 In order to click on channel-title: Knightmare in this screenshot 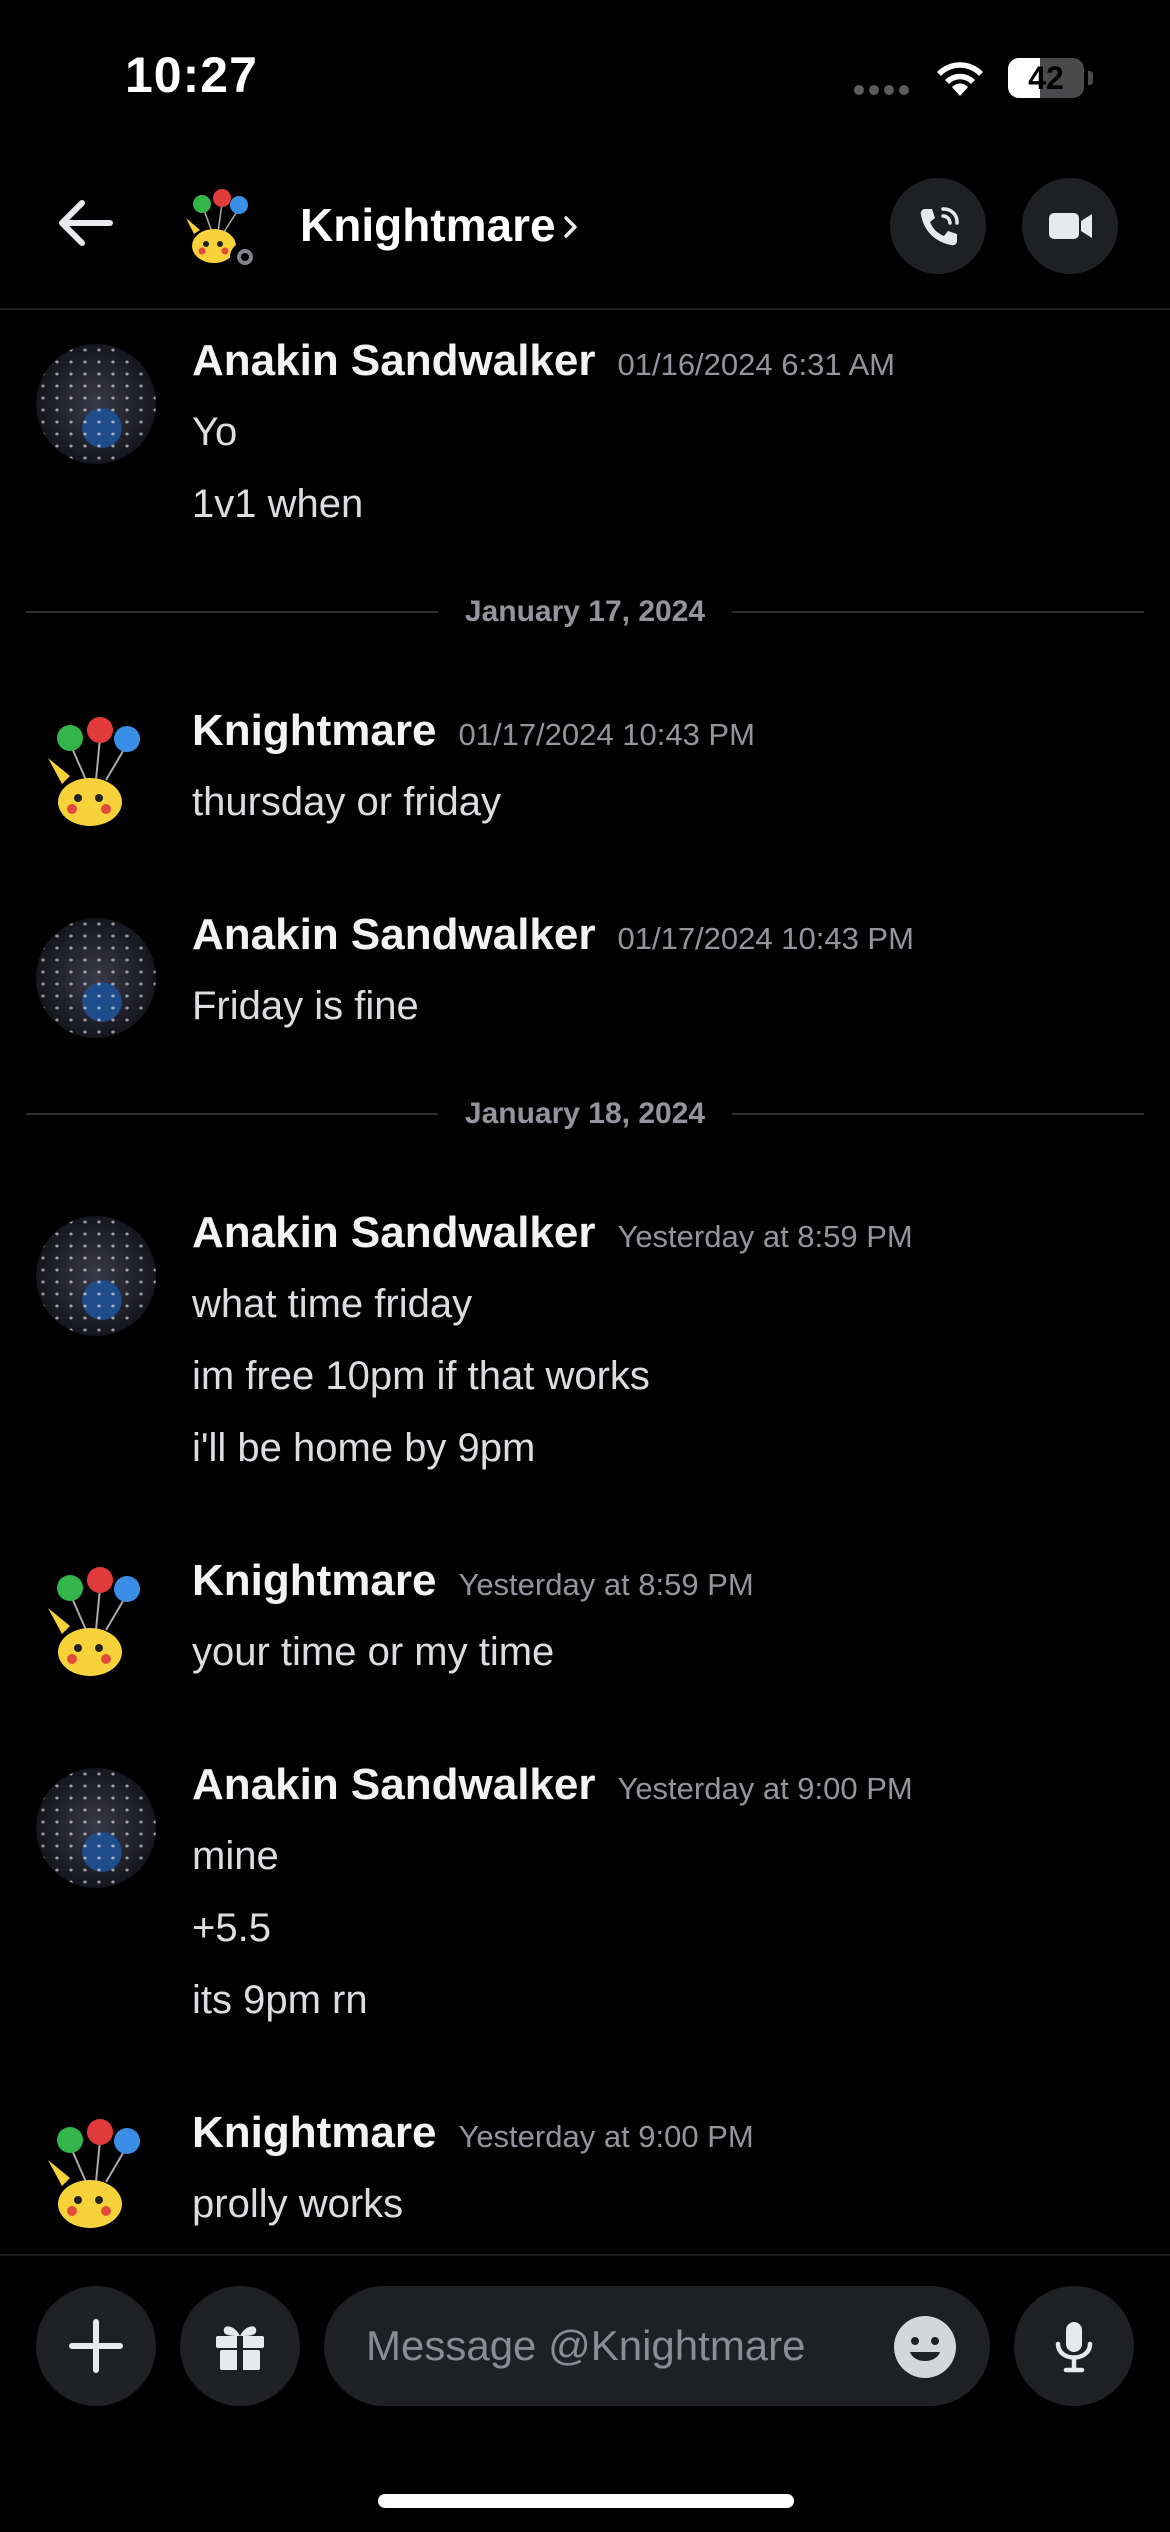, I will do `click(428, 225)`.